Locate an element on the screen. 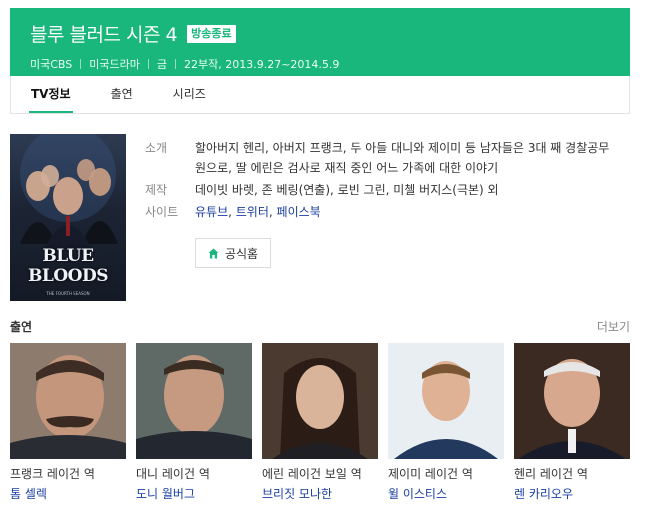 The width and height of the screenshot is (654, 514). cast-card: 에린 레이건 보일 역 브리짓 모나한 is located at coordinates (320, 422).